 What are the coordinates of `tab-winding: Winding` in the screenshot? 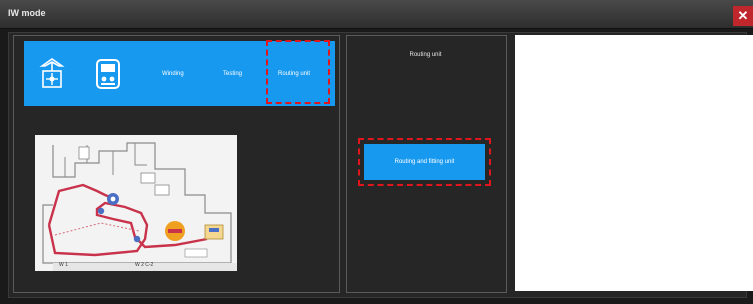 It's located at (173, 74).